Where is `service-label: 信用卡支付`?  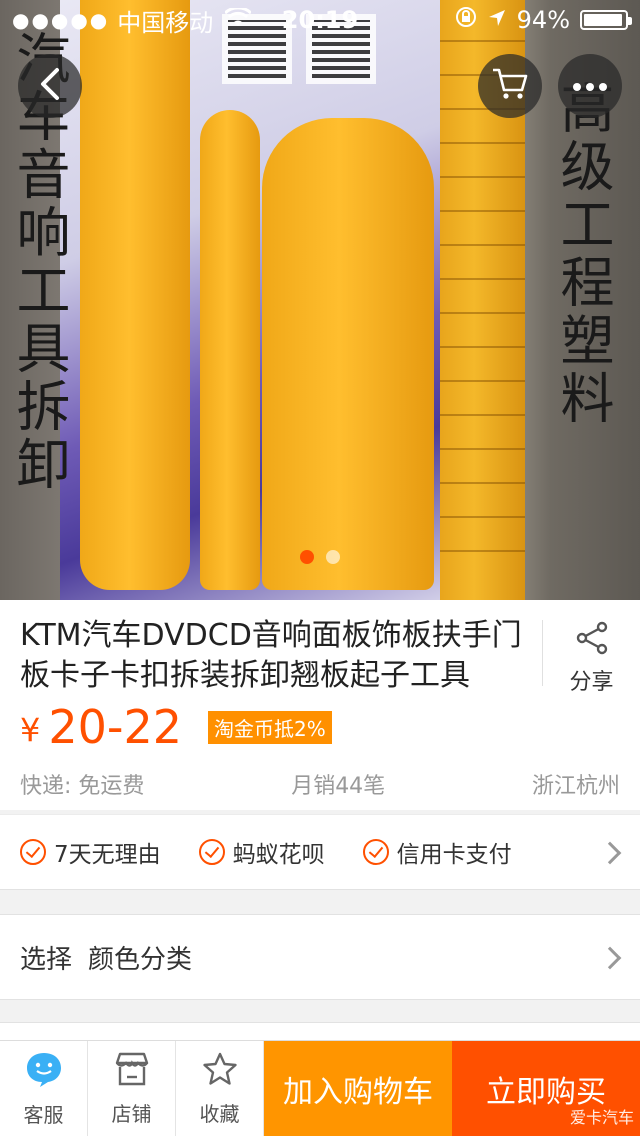 service-label: 信用卡支付 is located at coordinates (454, 855).